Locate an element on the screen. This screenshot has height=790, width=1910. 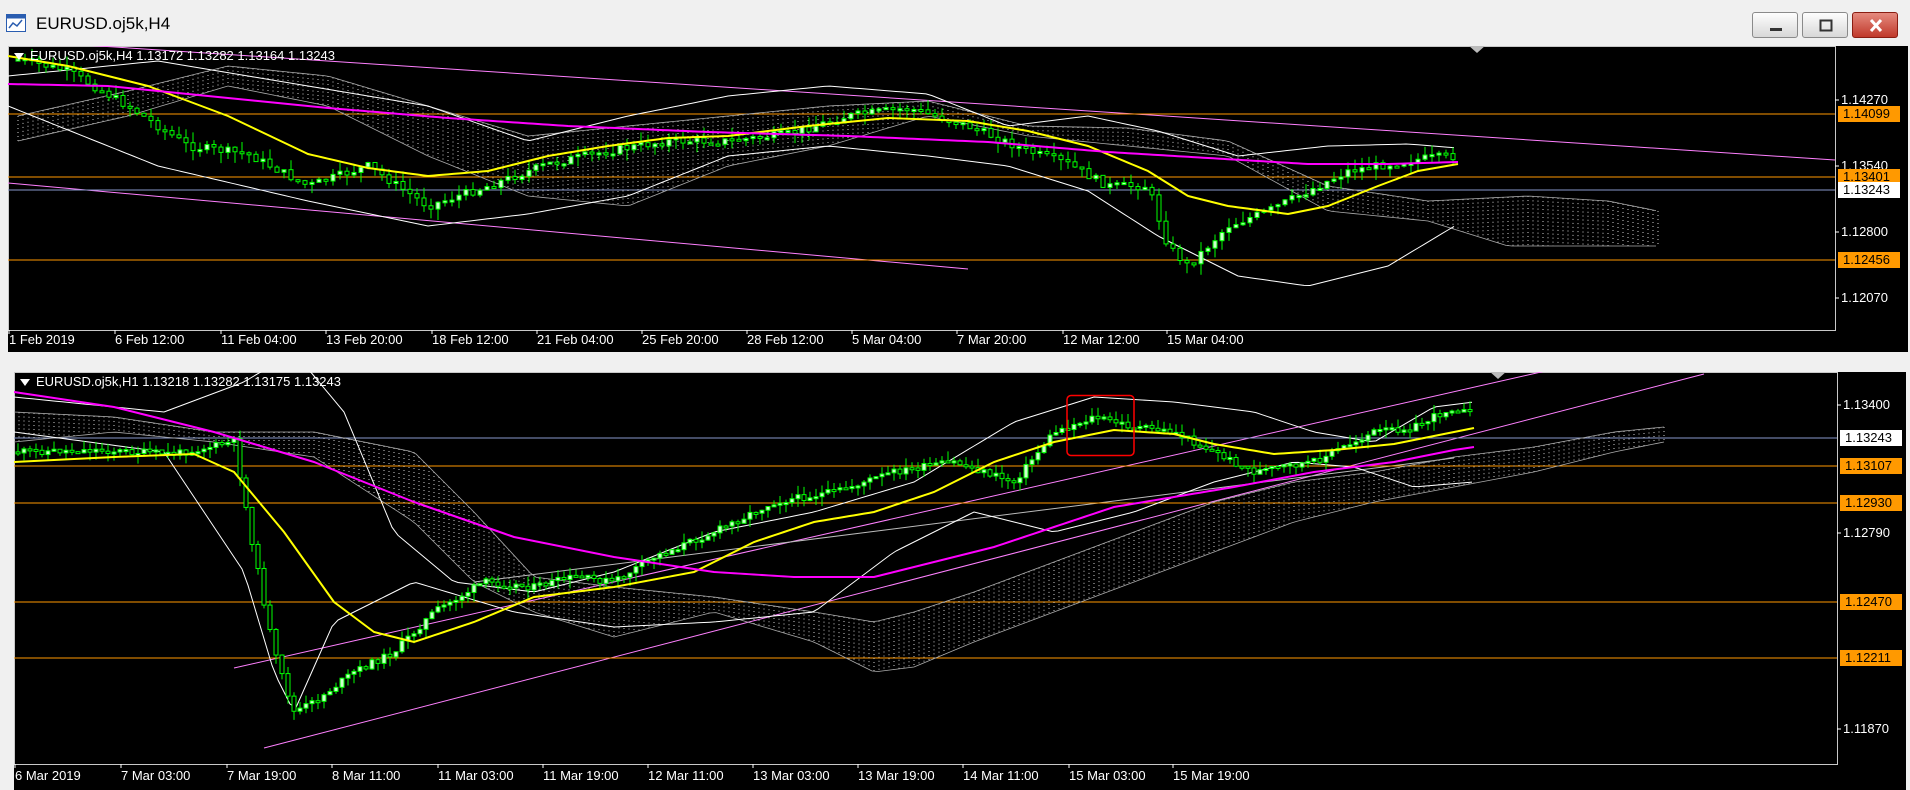
close-button is located at coordinates (1875, 25).